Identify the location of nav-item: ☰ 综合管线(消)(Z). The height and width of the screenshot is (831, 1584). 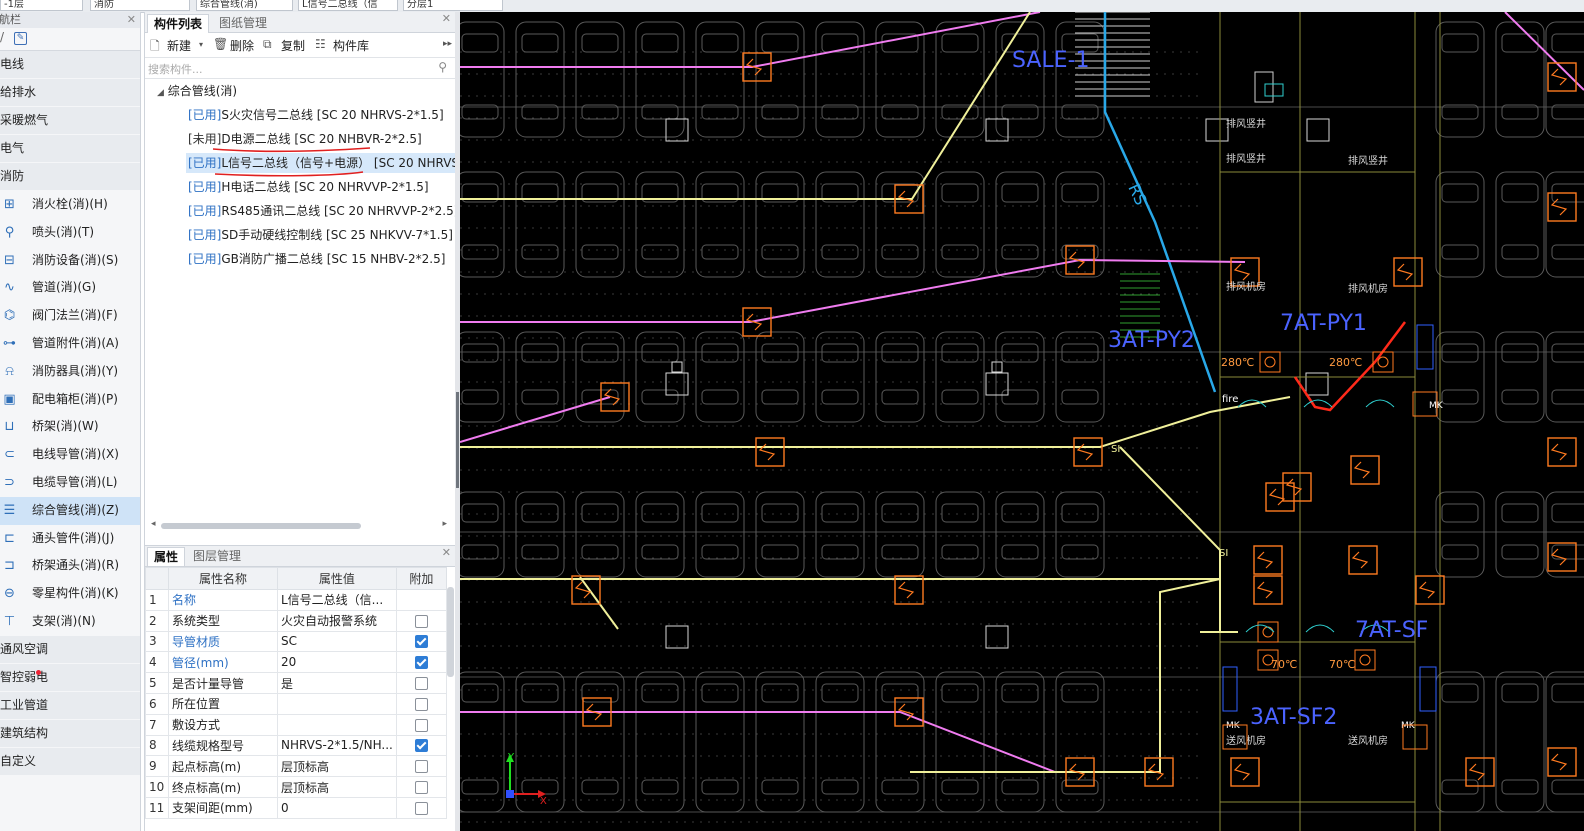
(70, 510).